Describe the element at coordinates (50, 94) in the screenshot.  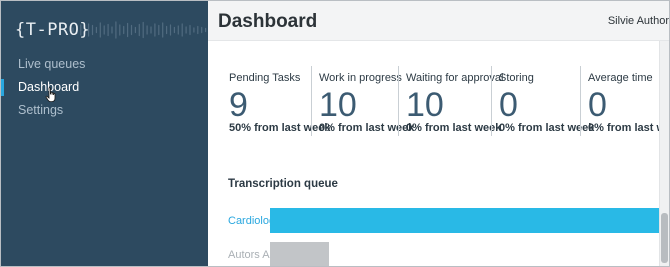
I see `hand-cursor-icon` at that location.